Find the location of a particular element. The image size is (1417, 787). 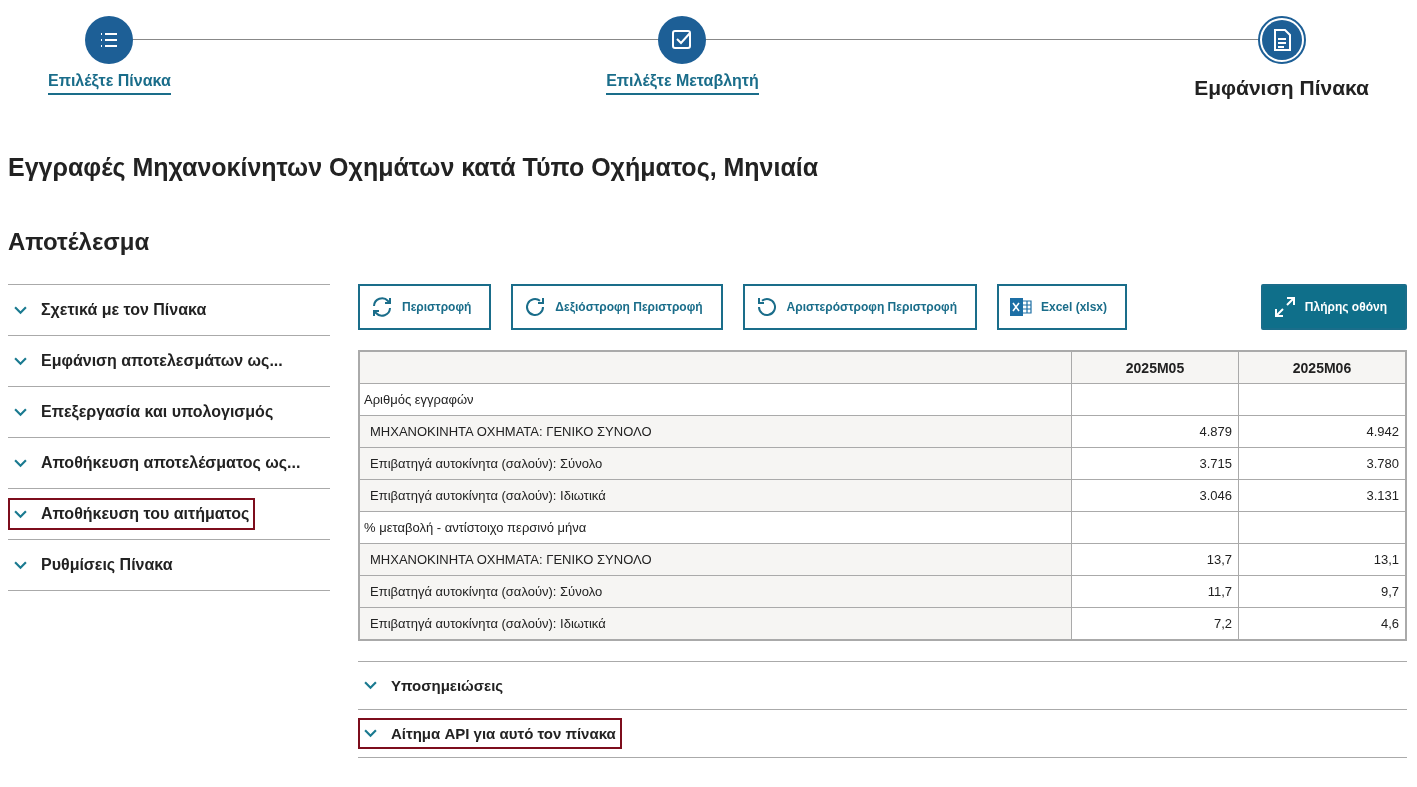

list-icon is located at coordinates (109, 40).